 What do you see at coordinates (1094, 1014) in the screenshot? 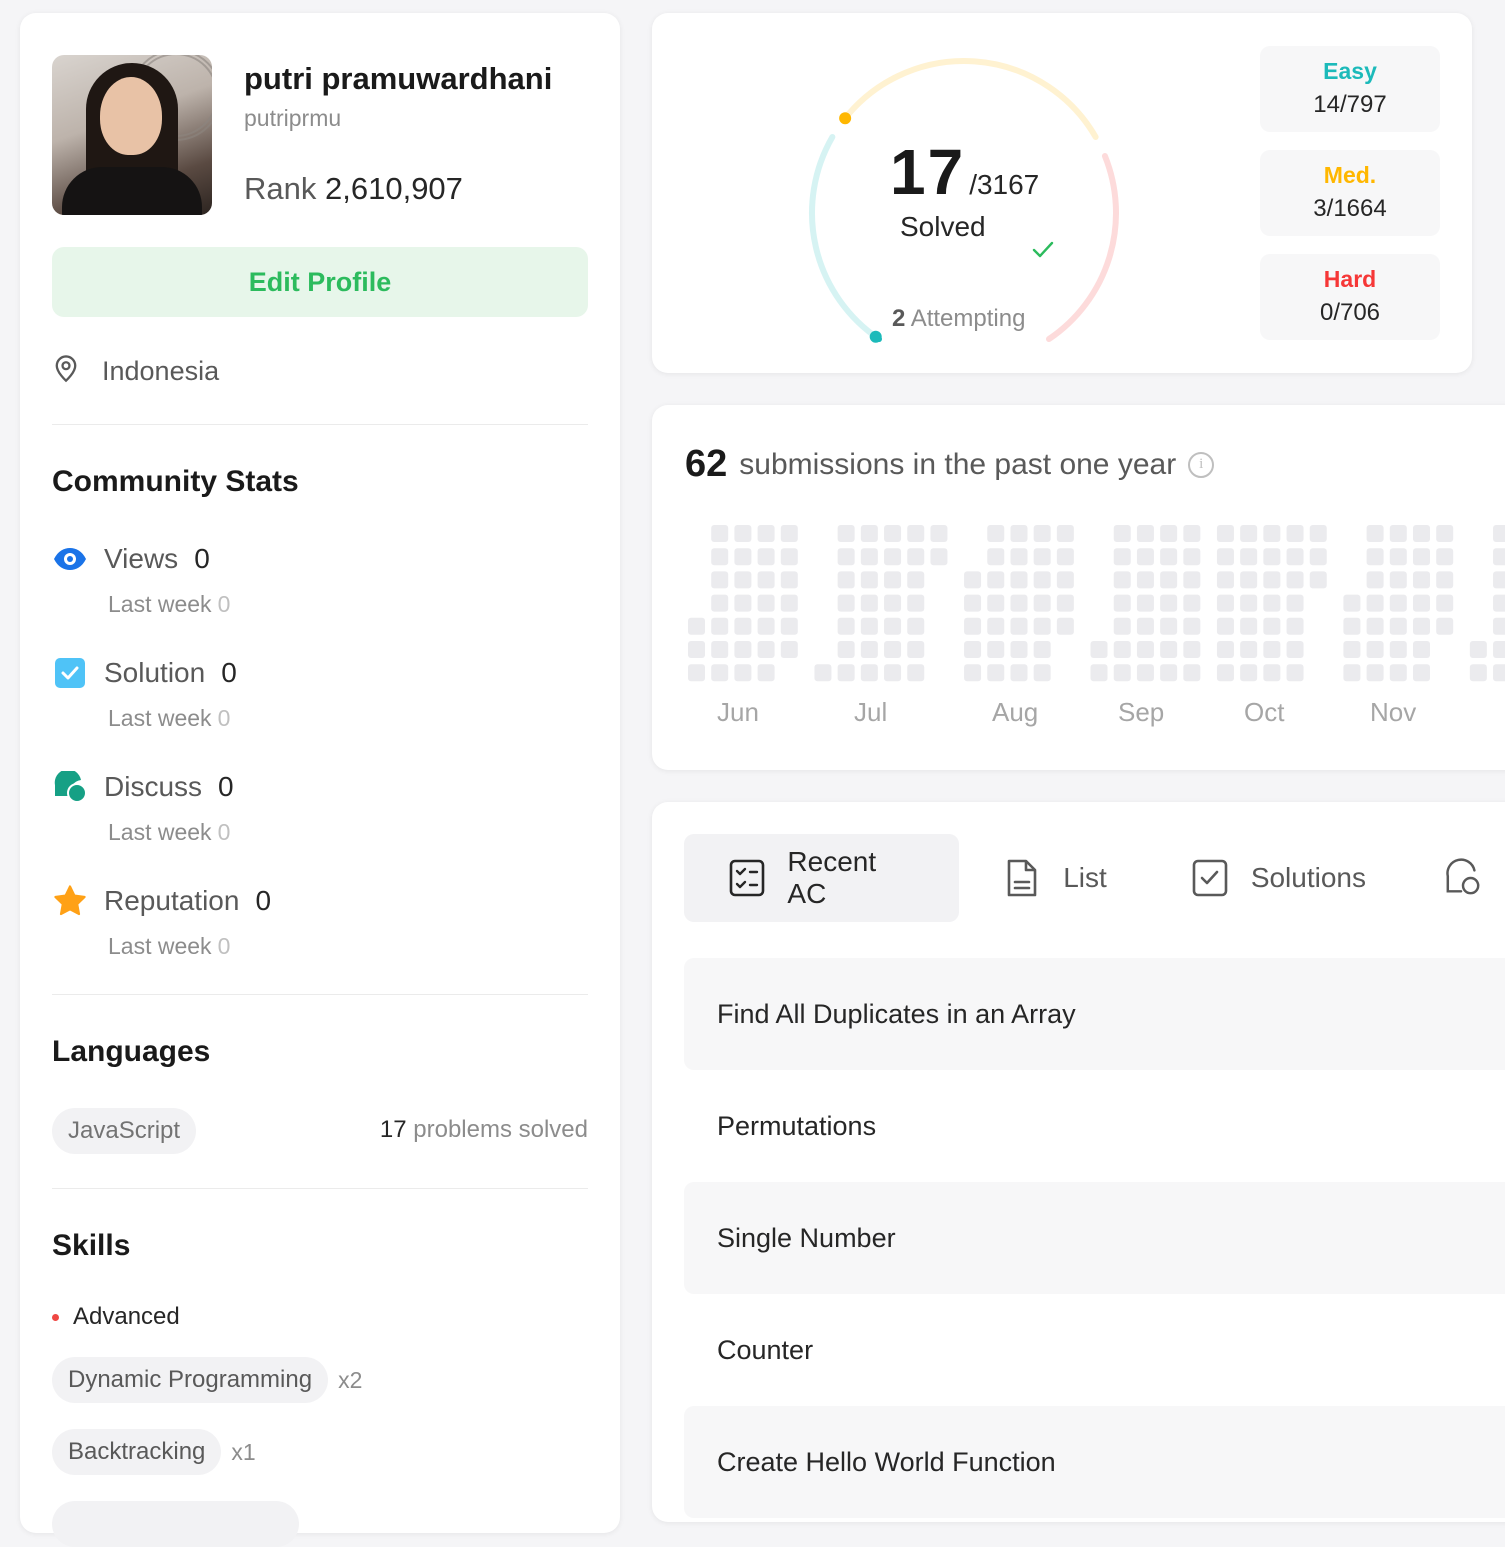
I see `problem-row: Find All Duplicates in an Array` at bounding box center [1094, 1014].